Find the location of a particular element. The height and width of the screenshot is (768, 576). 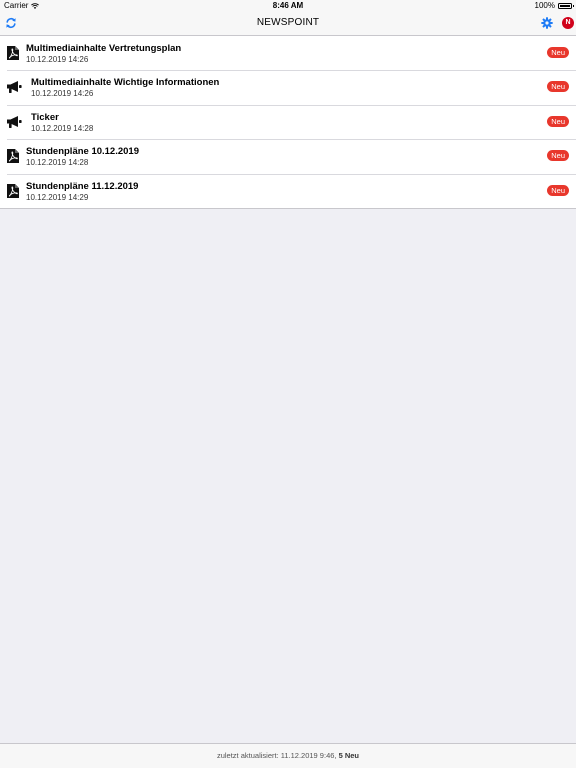

item-title: Multimediainhalte Wichtige Informationen is located at coordinates (125, 83).